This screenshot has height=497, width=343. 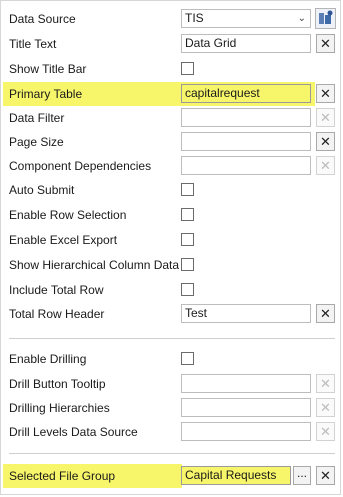 What do you see at coordinates (325, 165) in the screenshot?
I see `clear-component-dependencies-button: ✕` at bounding box center [325, 165].